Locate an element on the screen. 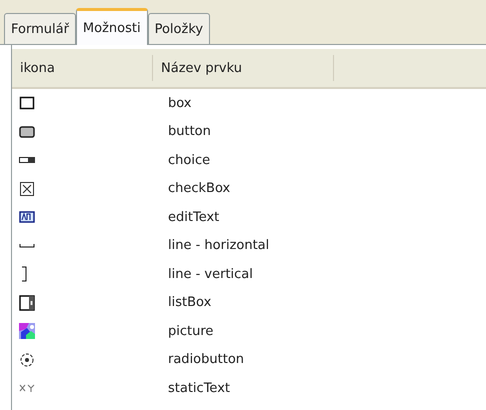 The image size is (486, 410). element-name: choice is located at coordinates (188, 160).